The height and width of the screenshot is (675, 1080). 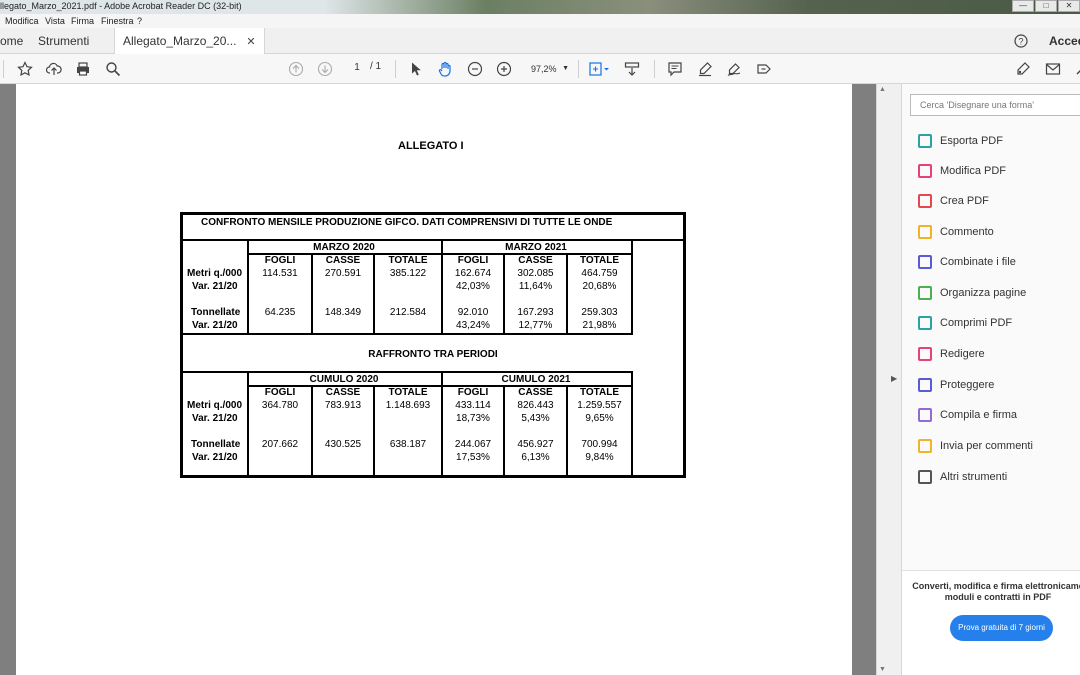 What do you see at coordinates (882, 89) in the screenshot?
I see `scroll-up-icon: ▲` at bounding box center [882, 89].